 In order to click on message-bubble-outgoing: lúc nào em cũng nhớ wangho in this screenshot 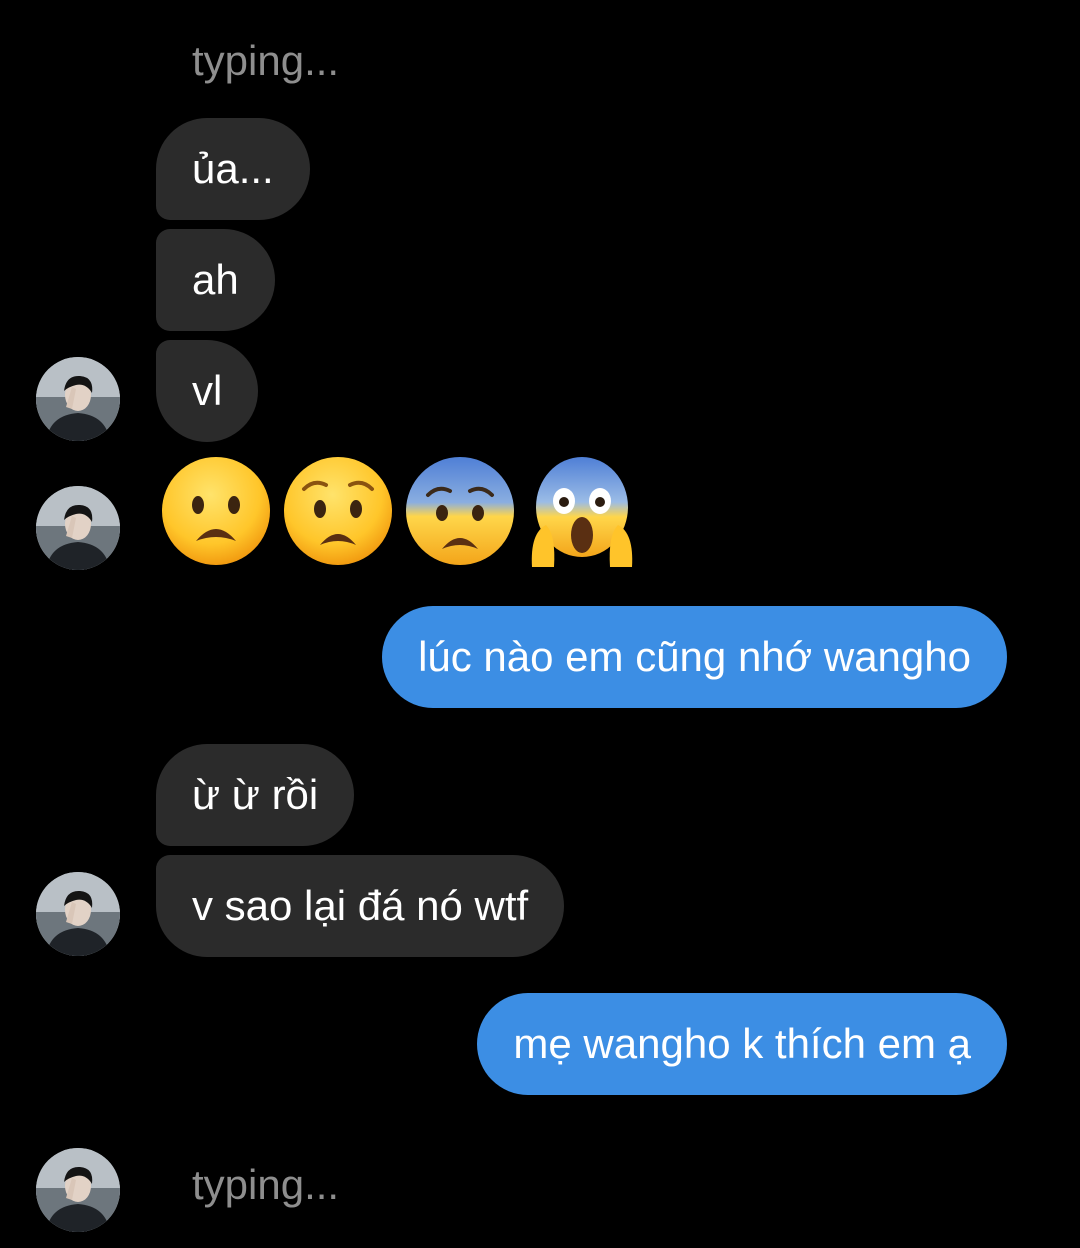, I will do `click(694, 657)`.